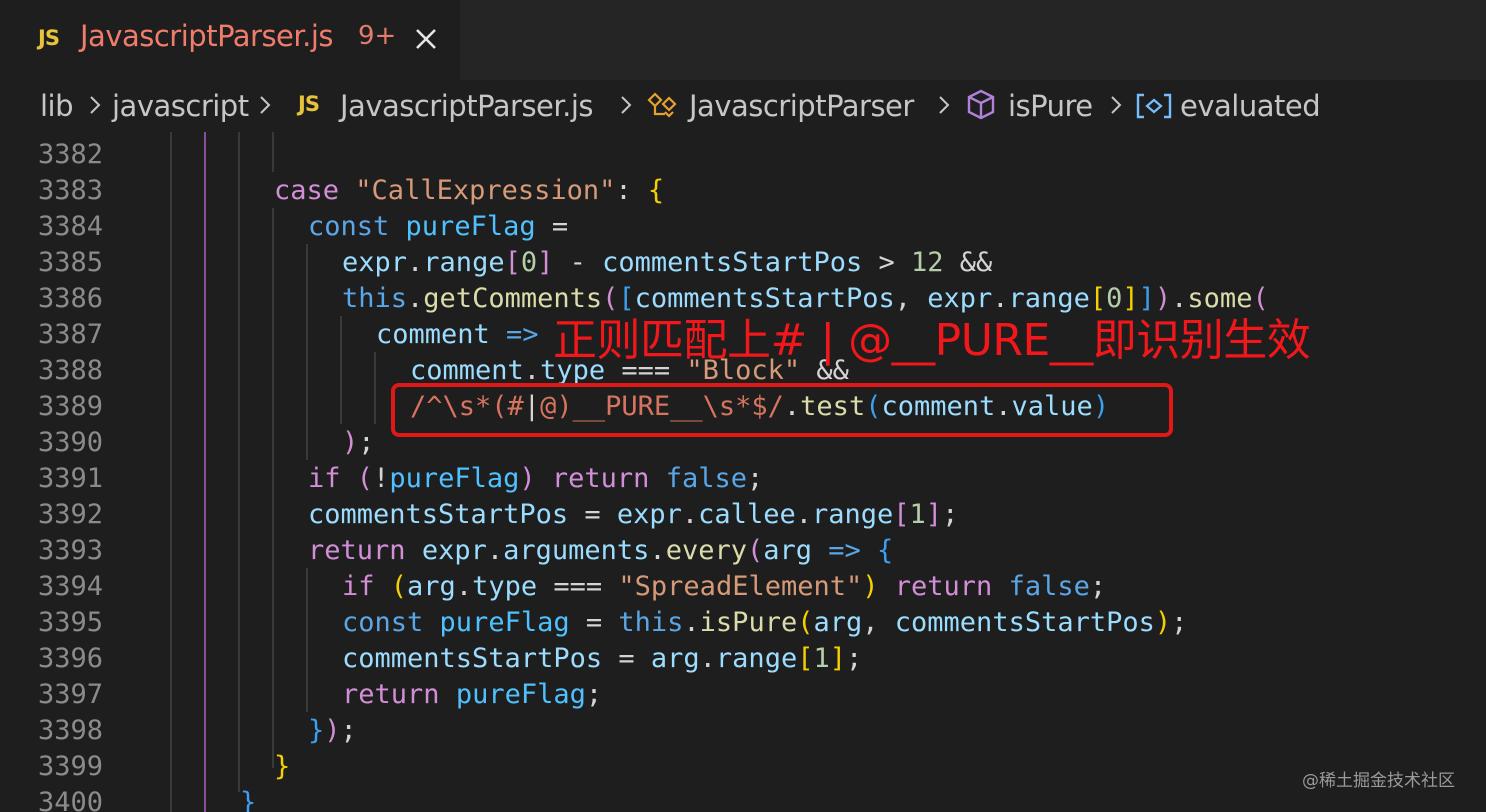  What do you see at coordinates (467, 106) in the screenshot?
I see `breadcrumb-item-file: JavascriptParser.js` at bounding box center [467, 106].